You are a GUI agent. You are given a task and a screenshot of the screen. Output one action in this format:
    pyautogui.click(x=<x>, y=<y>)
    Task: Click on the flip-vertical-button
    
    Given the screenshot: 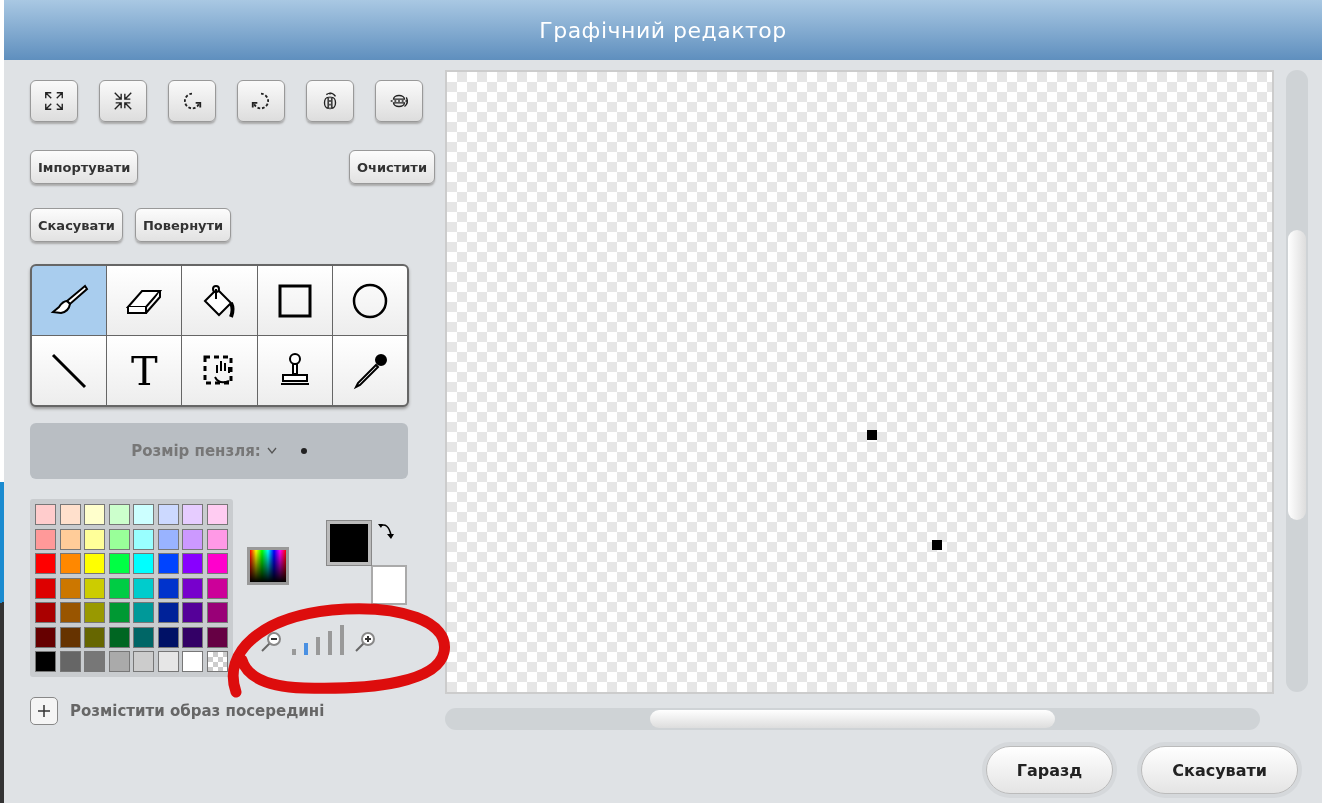 What is the action you would take?
    pyautogui.click(x=399, y=101)
    